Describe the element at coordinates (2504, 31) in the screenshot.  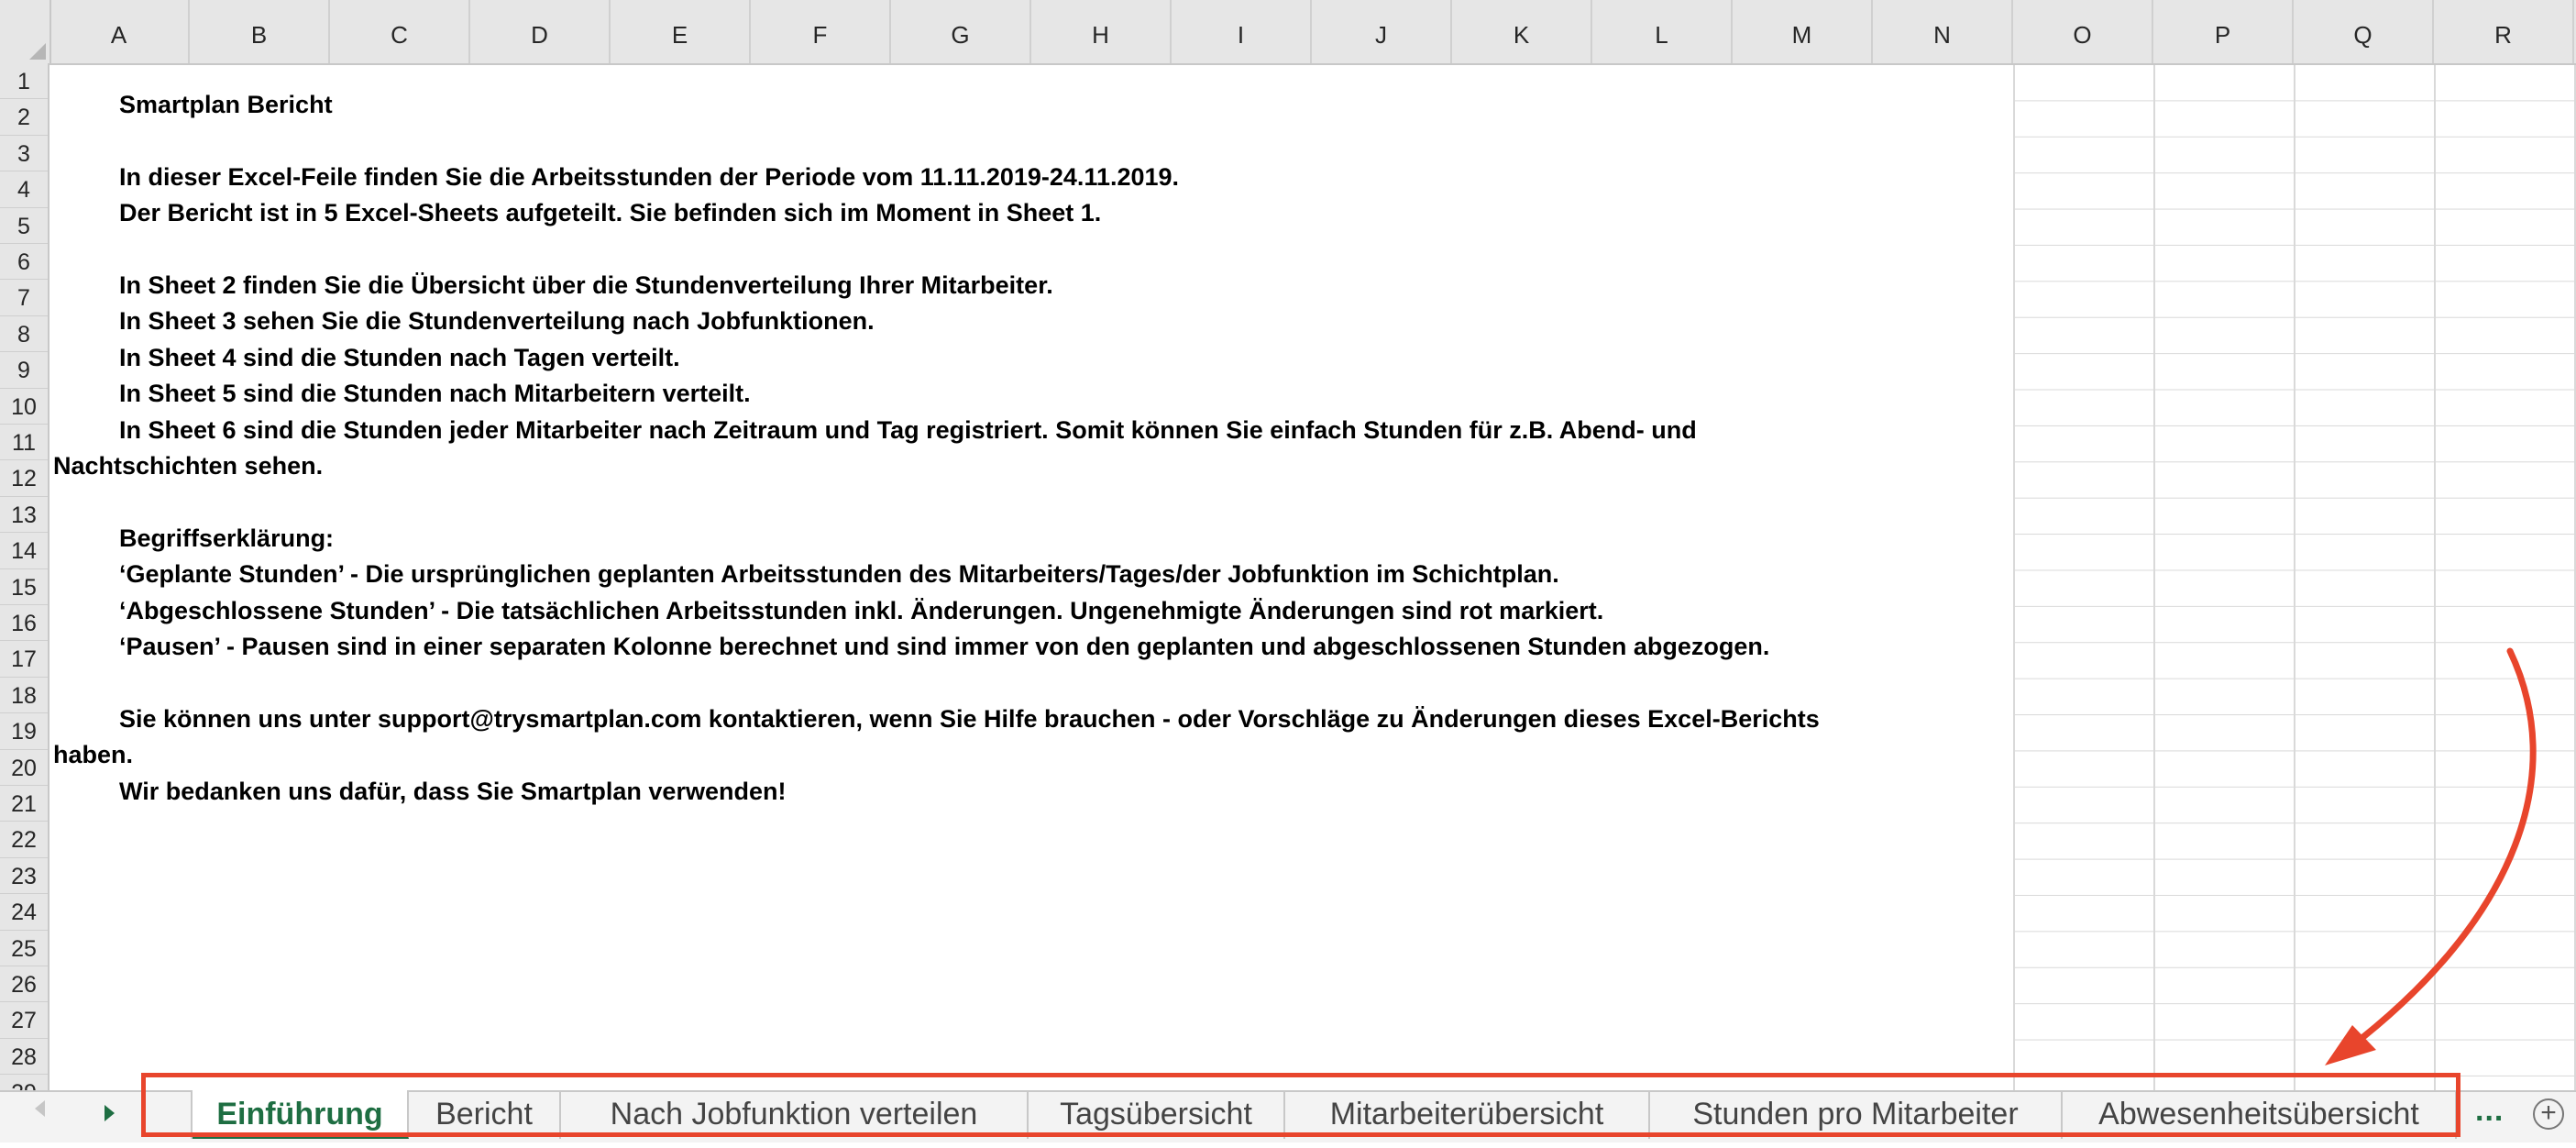
I see `column-header-r: R` at that location.